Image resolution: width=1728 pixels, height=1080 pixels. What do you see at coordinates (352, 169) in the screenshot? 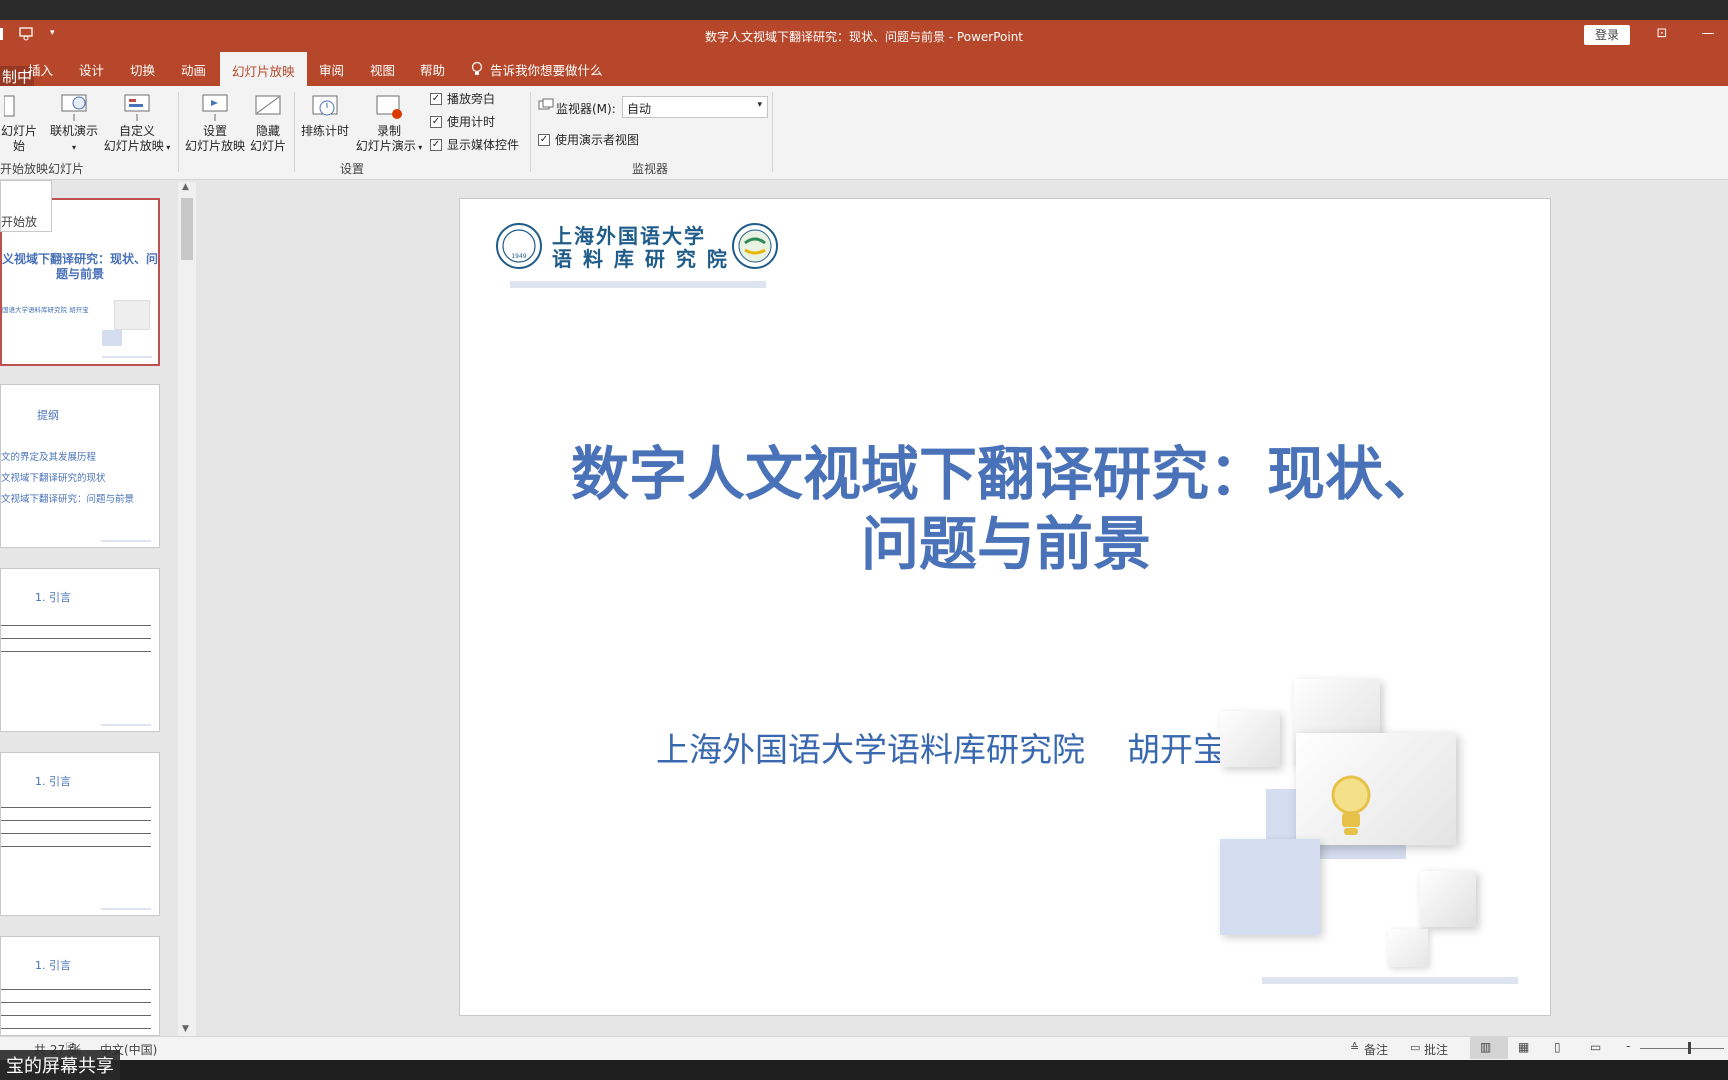
I see `group-setup-label: 设置` at bounding box center [352, 169].